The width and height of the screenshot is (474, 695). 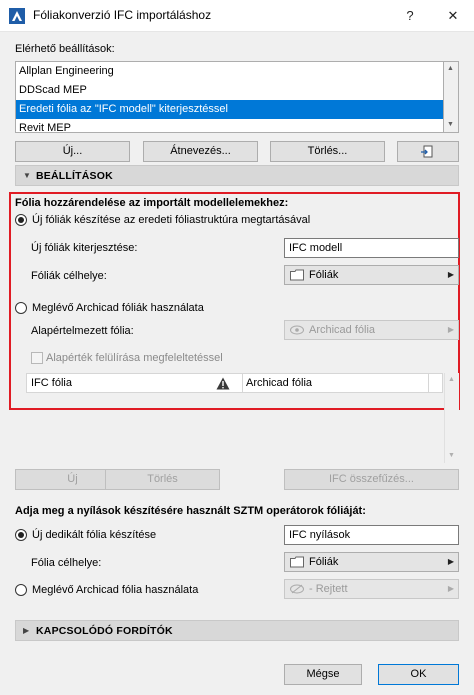 I want to click on related-translators-header: ▶ KAPCSOLÓDÓ FORDÍTÓK, so click(x=237, y=630).